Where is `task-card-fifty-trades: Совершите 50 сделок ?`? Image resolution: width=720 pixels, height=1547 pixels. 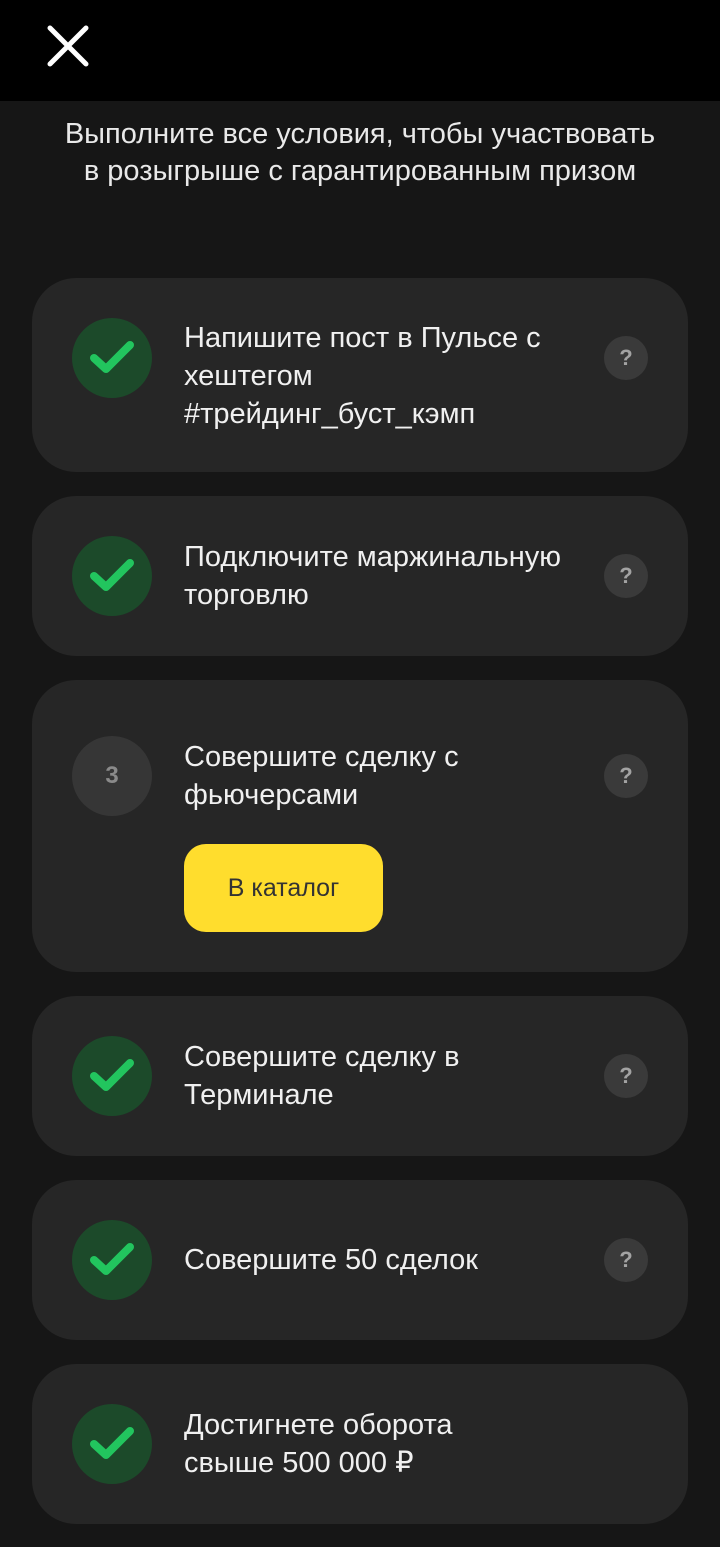 task-card-fifty-trades: Совершите 50 сделок ? is located at coordinates (360, 1260).